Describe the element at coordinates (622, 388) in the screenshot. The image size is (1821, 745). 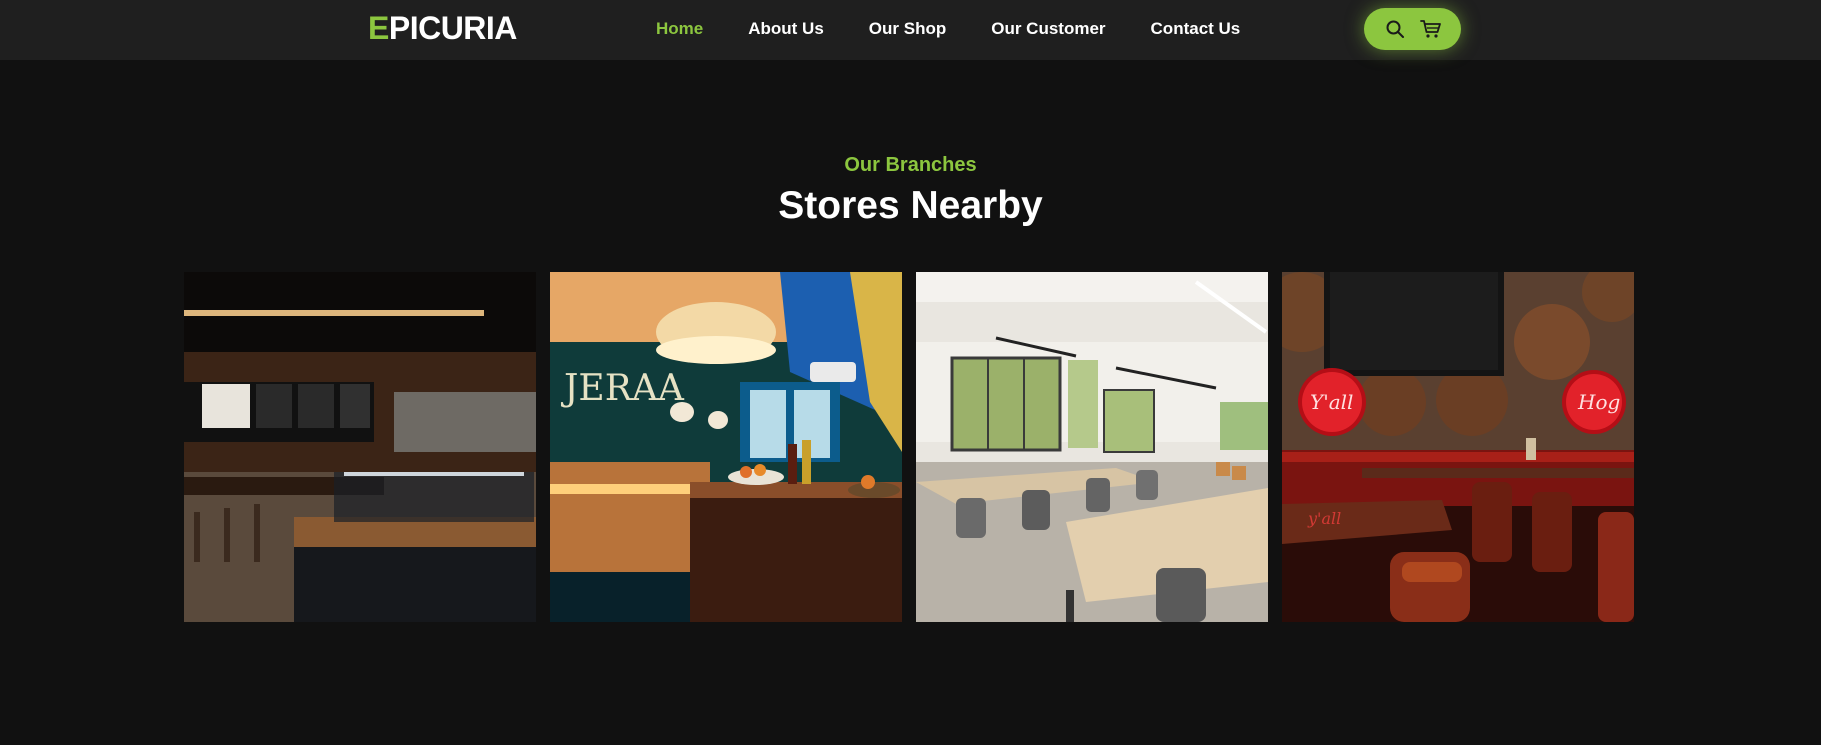
I see `svg-text: JERAA` at that location.